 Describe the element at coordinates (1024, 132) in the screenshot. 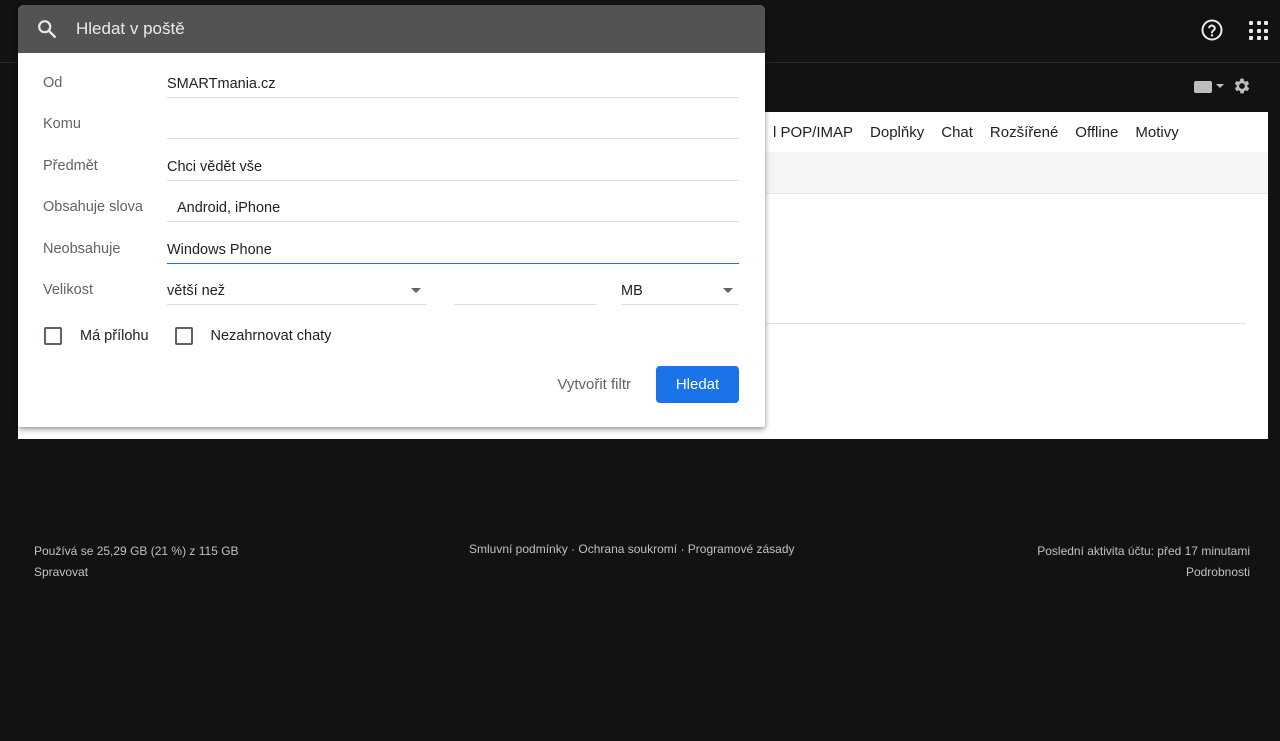

I see `tab-advanced: Rozšířené` at that location.